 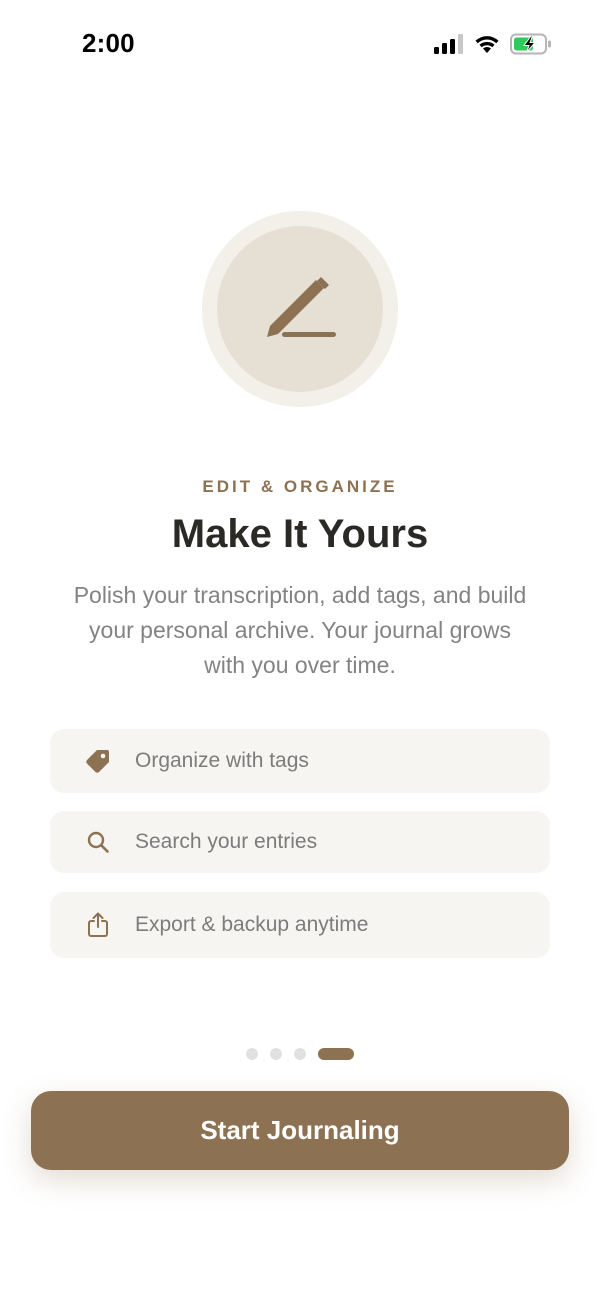 What do you see at coordinates (300, 45) in the screenshot?
I see `status-bar: 2:00` at bounding box center [300, 45].